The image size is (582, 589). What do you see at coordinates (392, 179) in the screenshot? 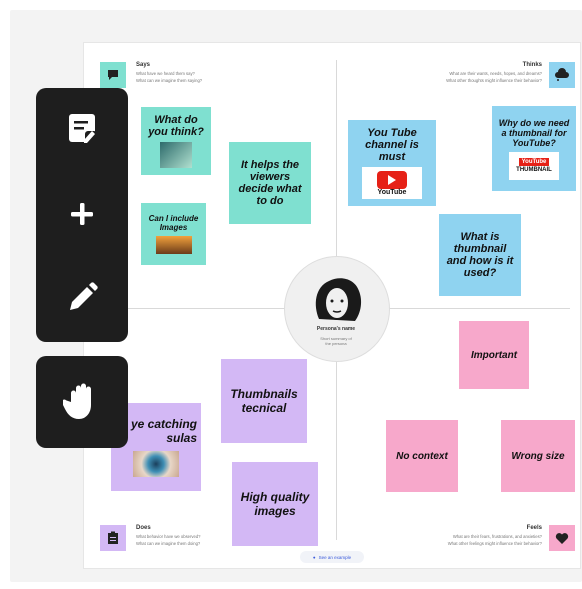
I see `play-icon` at bounding box center [392, 179].